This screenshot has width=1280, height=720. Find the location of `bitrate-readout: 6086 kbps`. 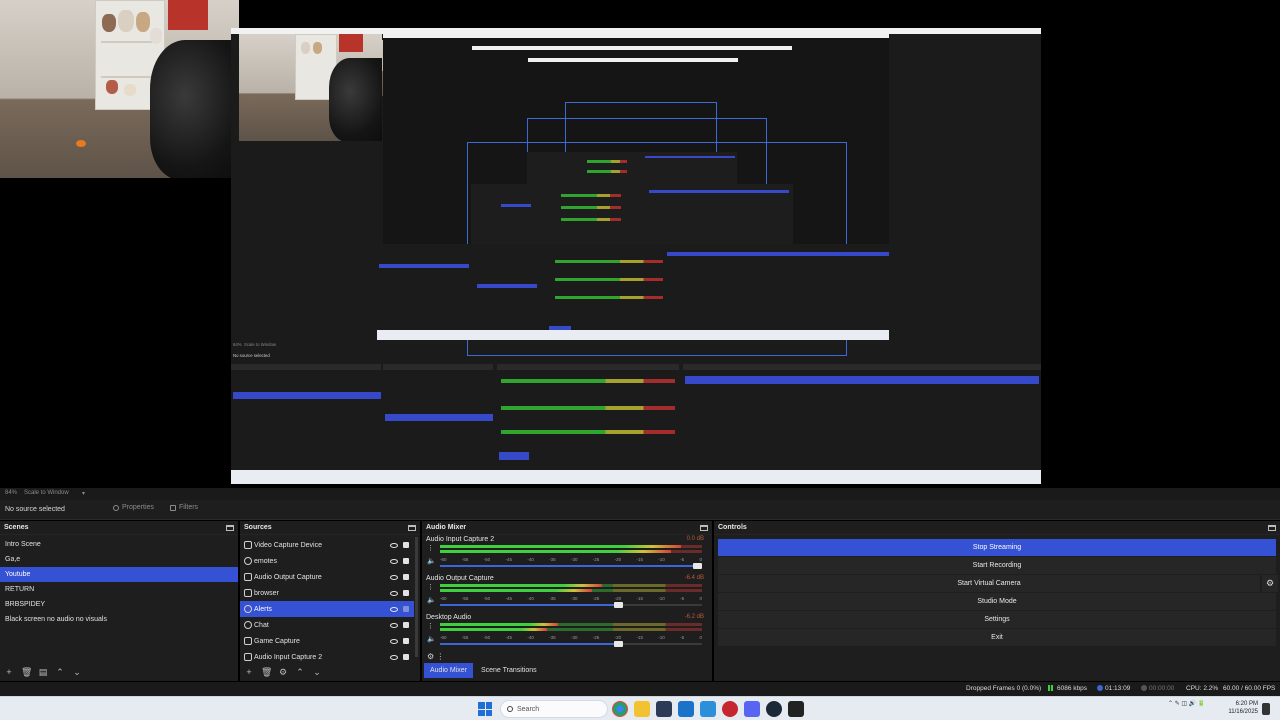

bitrate-readout: 6086 kbps is located at coordinates (1067, 688).